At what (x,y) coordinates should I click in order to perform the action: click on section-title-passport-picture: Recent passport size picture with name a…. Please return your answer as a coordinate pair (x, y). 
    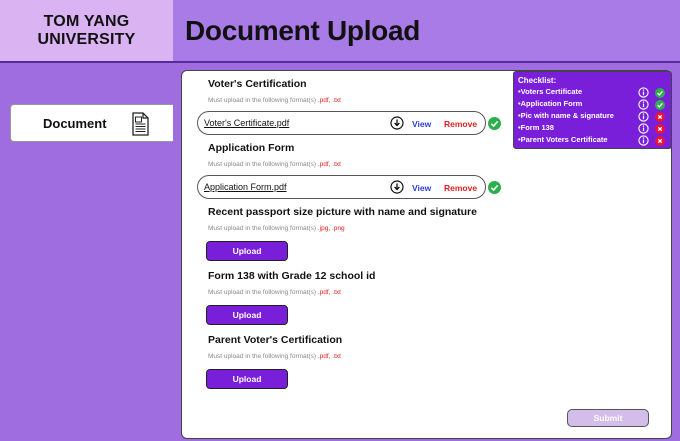
    Looking at the image, I should click on (342, 212).